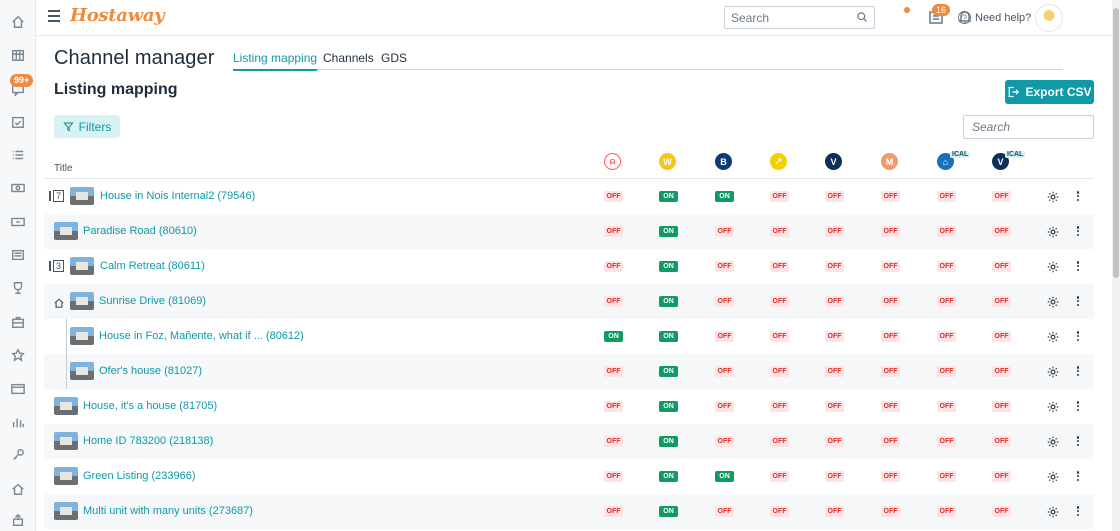 The image size is (1120, 531). What do you see at coordinates (18, 222) in the screenshot?
I see `payments-icon` at bounding box center [18, 222].